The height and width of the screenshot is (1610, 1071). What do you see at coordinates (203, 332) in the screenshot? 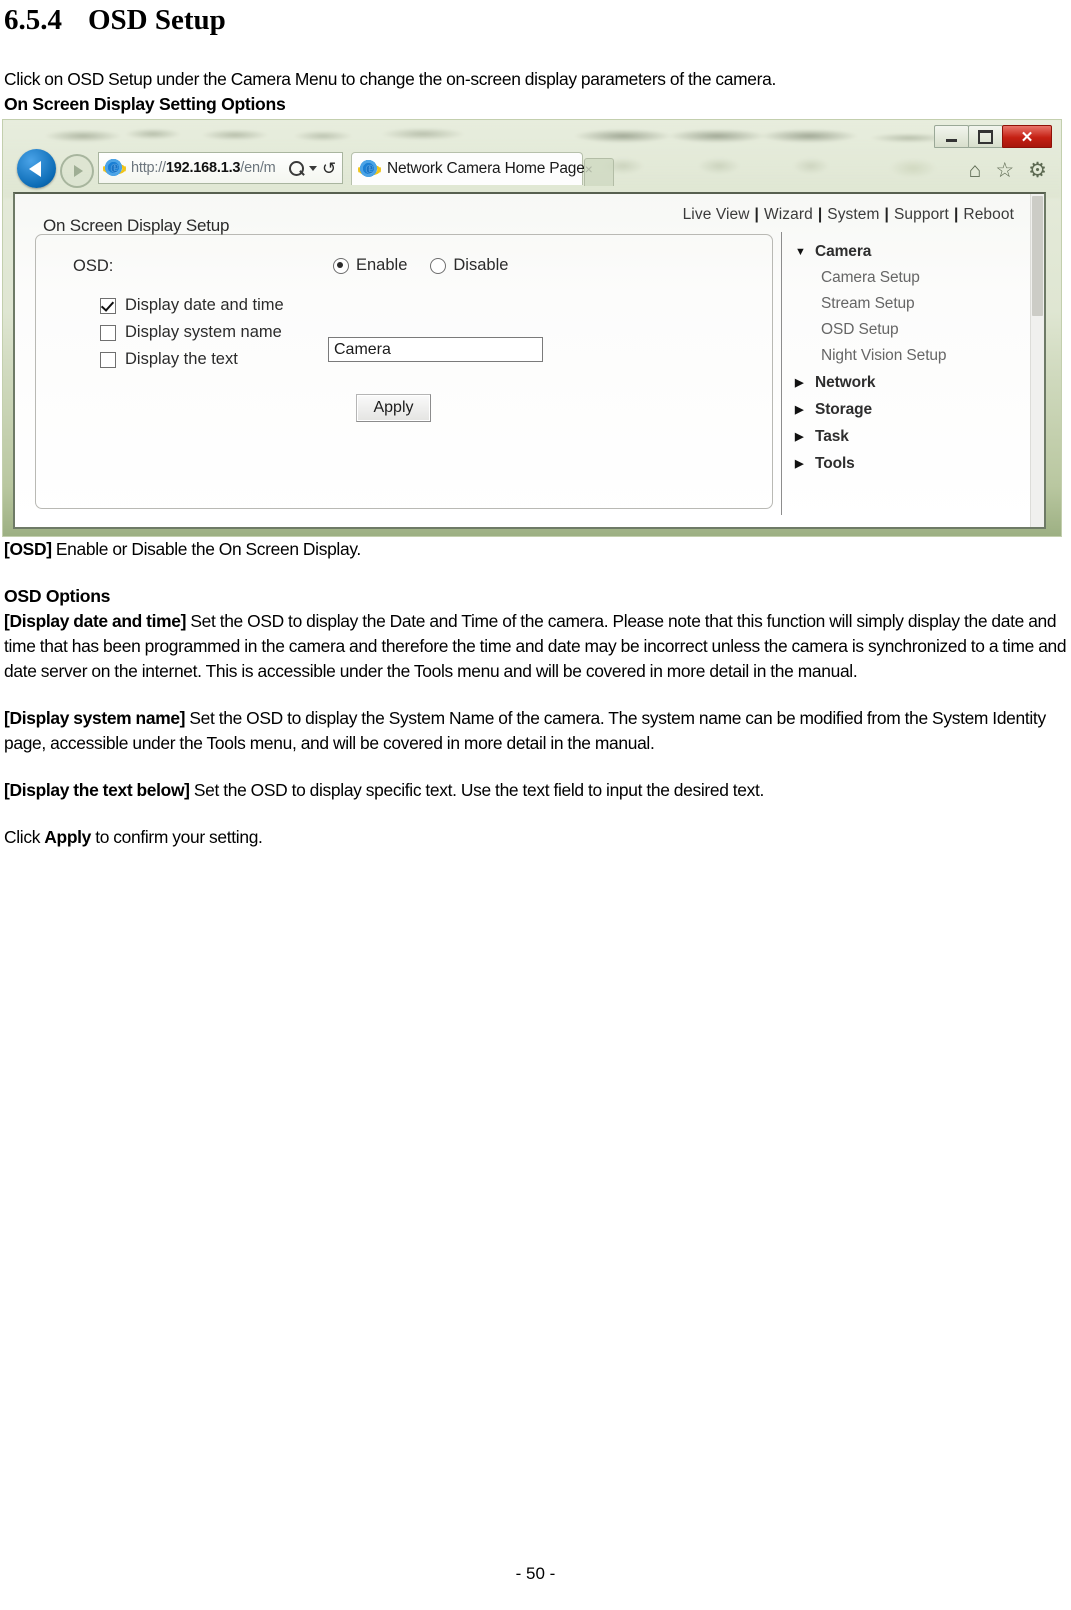
I see `checkbox-display-system-name-label: Display system name` at bounding box center [203, 332].